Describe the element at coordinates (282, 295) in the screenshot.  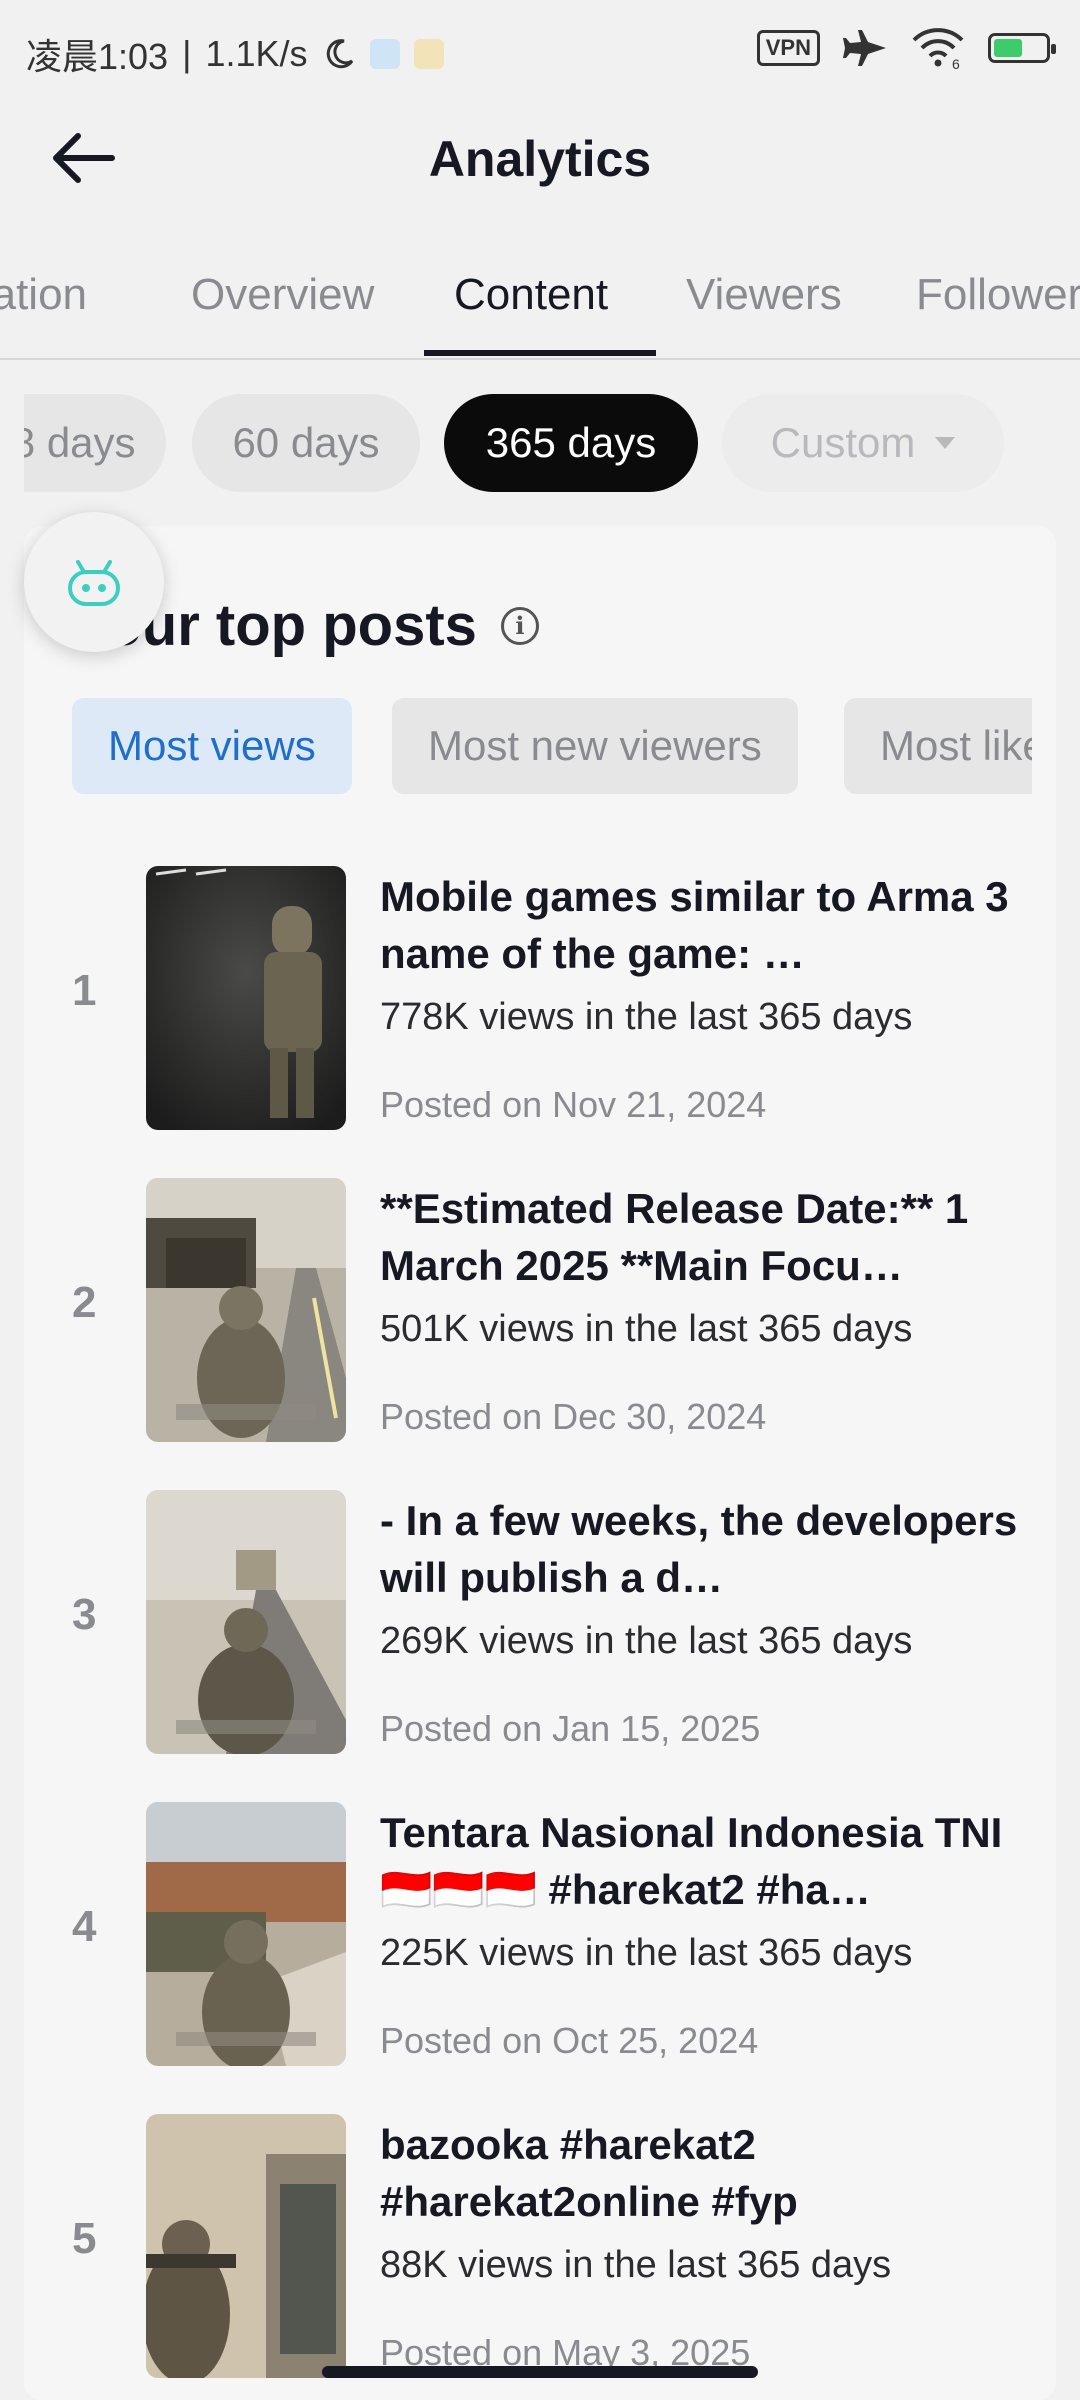
I see `tab-overview: Overview` at that location.